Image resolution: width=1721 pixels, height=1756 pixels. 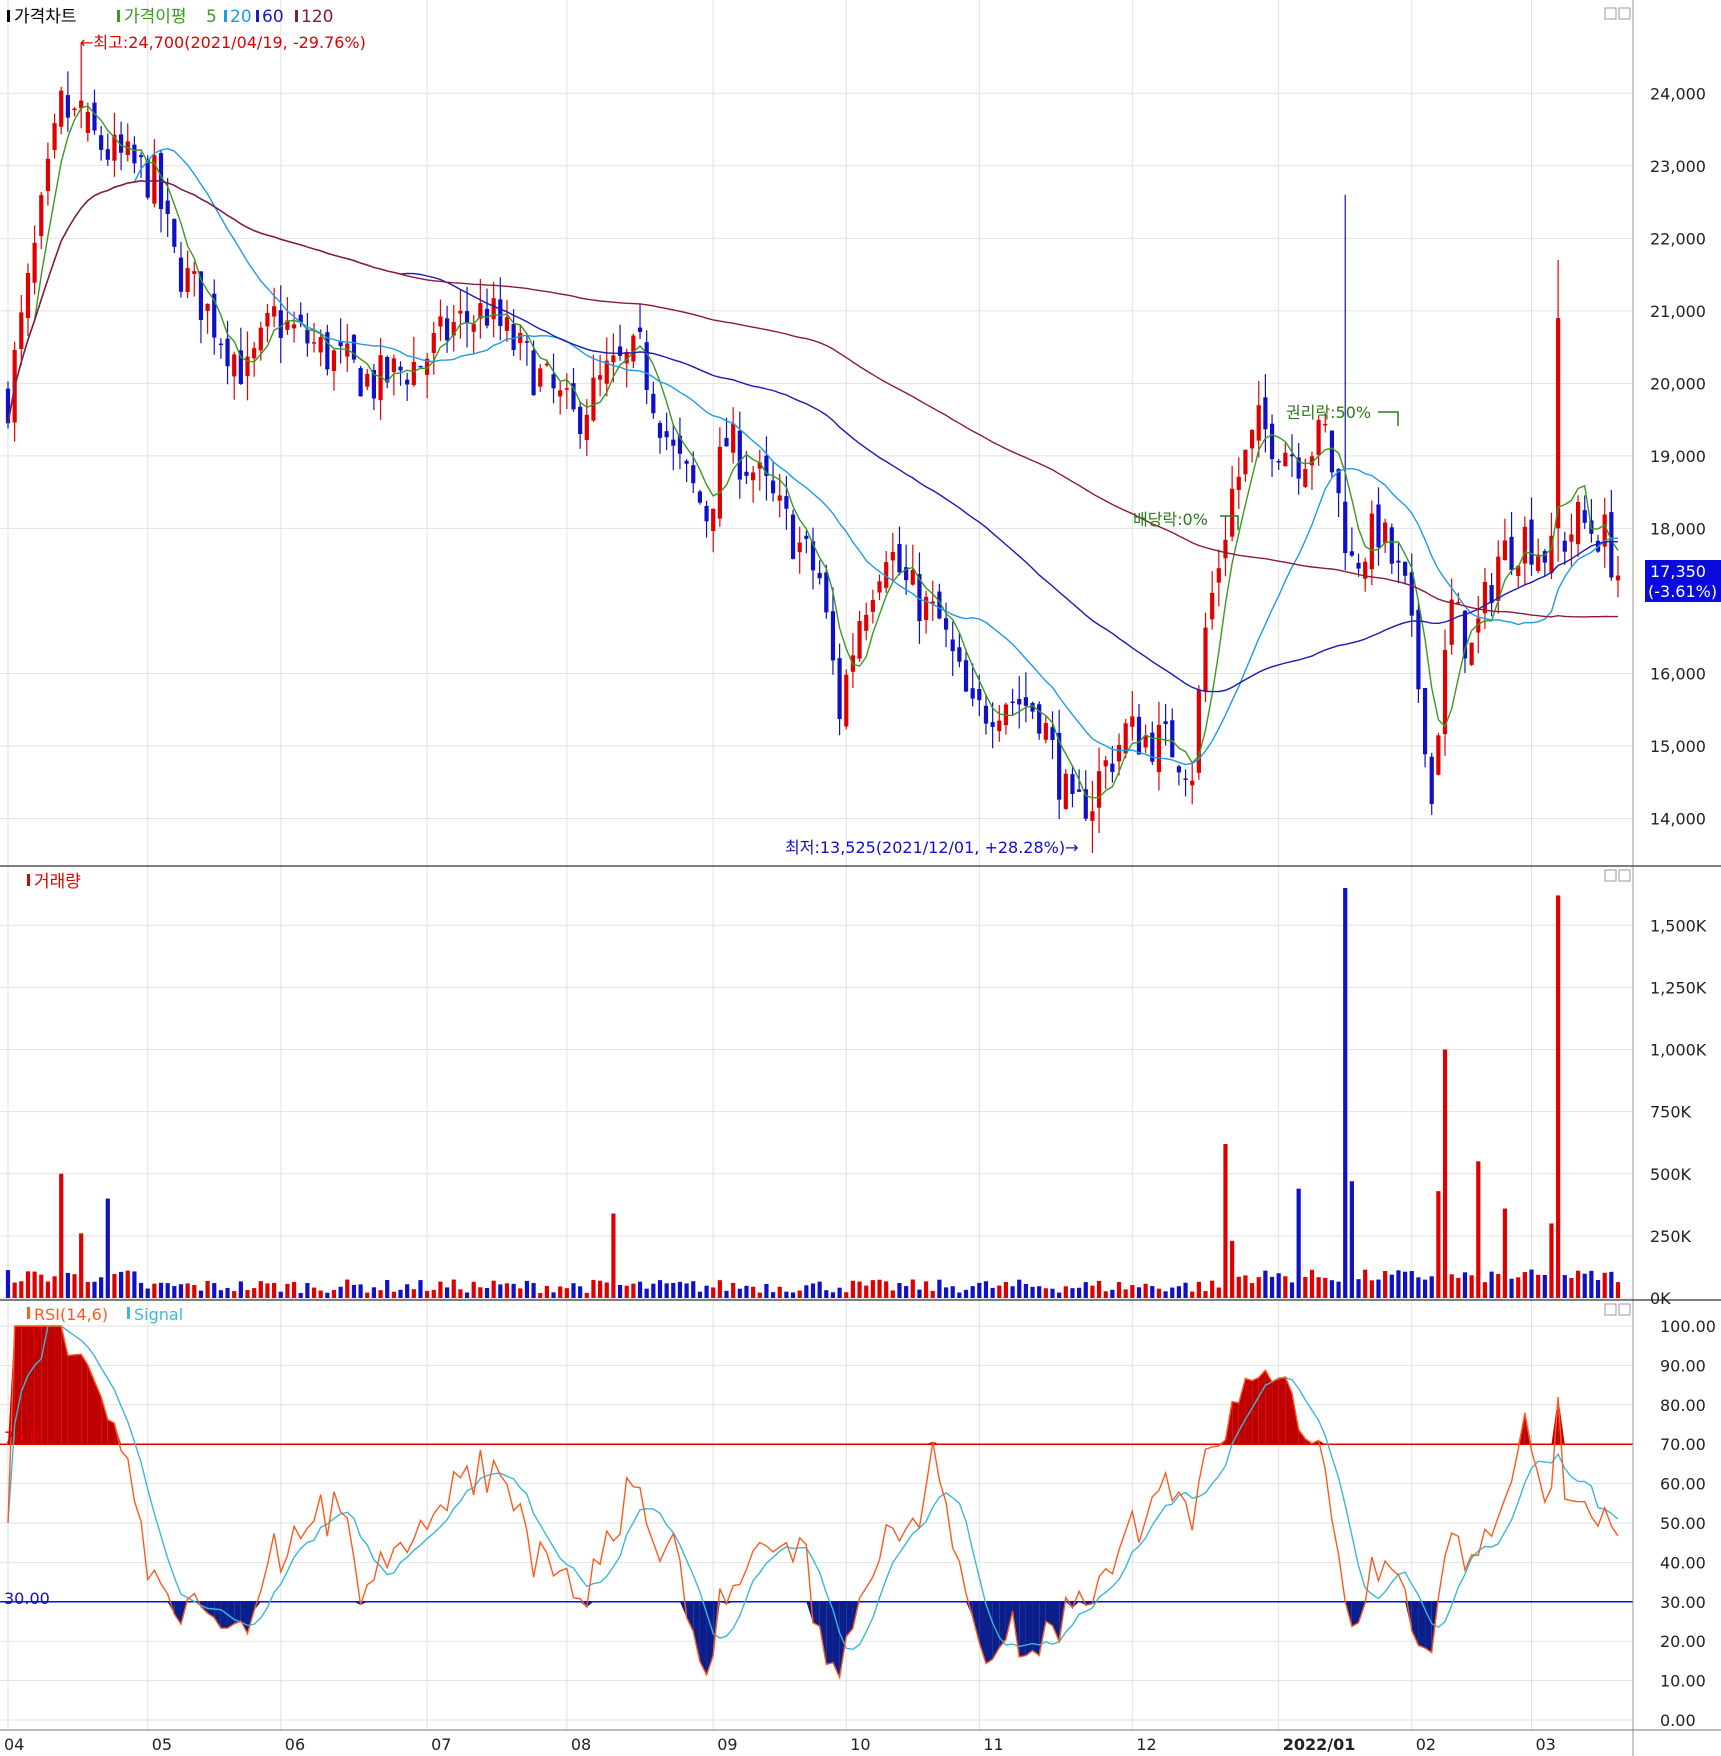 What do you see at coordinates (71, 1314) in the screenshot?
I see `rsi-title: RSI(14,6)` at bounding box center [71, 1314].